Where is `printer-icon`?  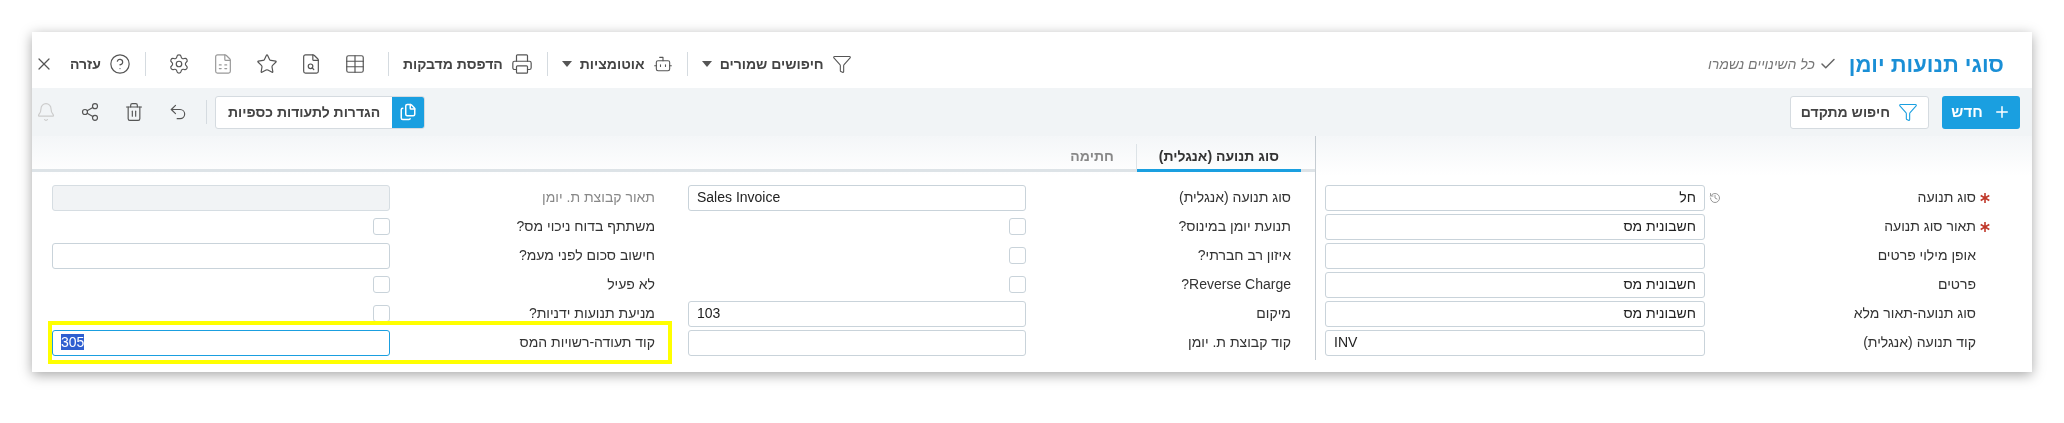 printer-icon is located at coordinates (521, 64).